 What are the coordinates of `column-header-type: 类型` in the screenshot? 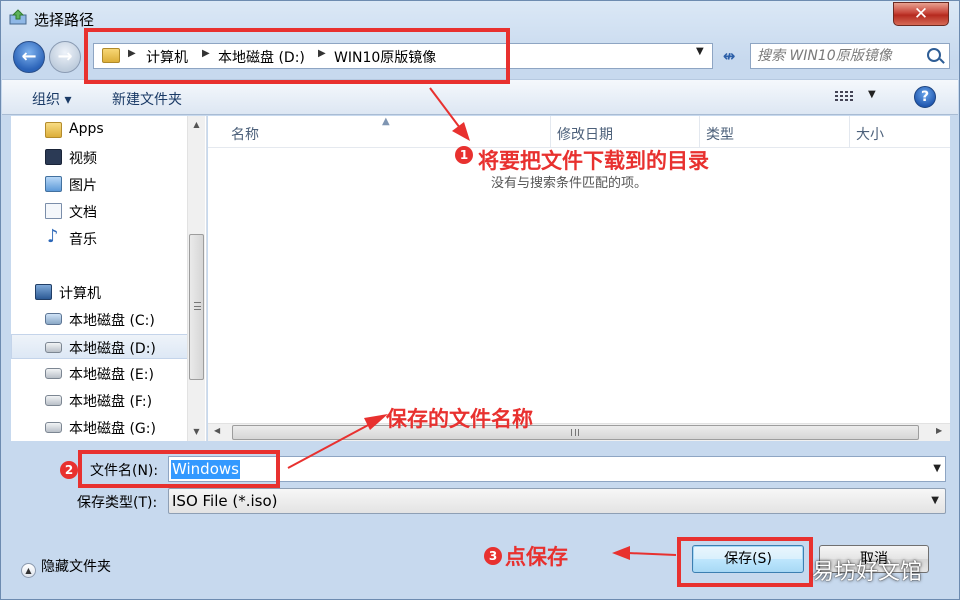 It's located at (720, 134).